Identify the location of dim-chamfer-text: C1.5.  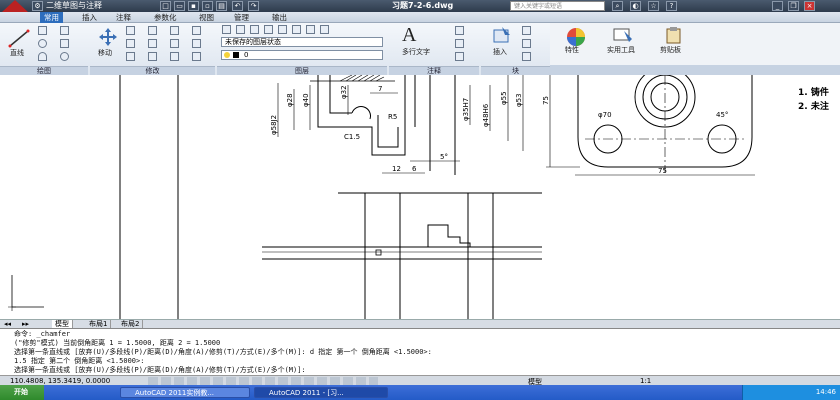
(352, 137).